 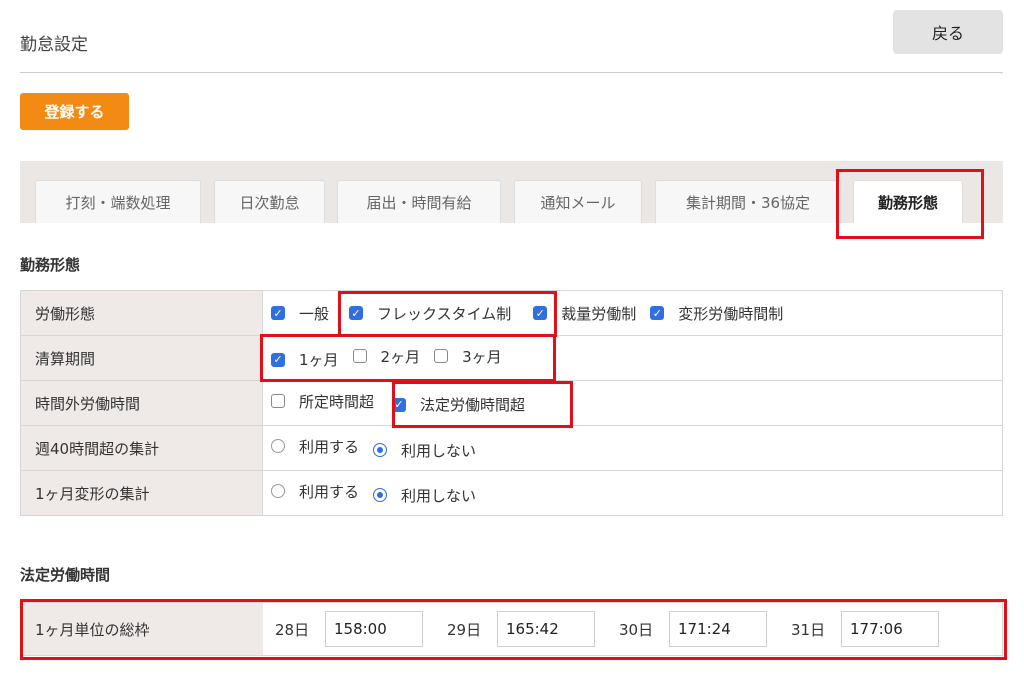 I want to click on option-label: 一般, so click(x=314, y=313).